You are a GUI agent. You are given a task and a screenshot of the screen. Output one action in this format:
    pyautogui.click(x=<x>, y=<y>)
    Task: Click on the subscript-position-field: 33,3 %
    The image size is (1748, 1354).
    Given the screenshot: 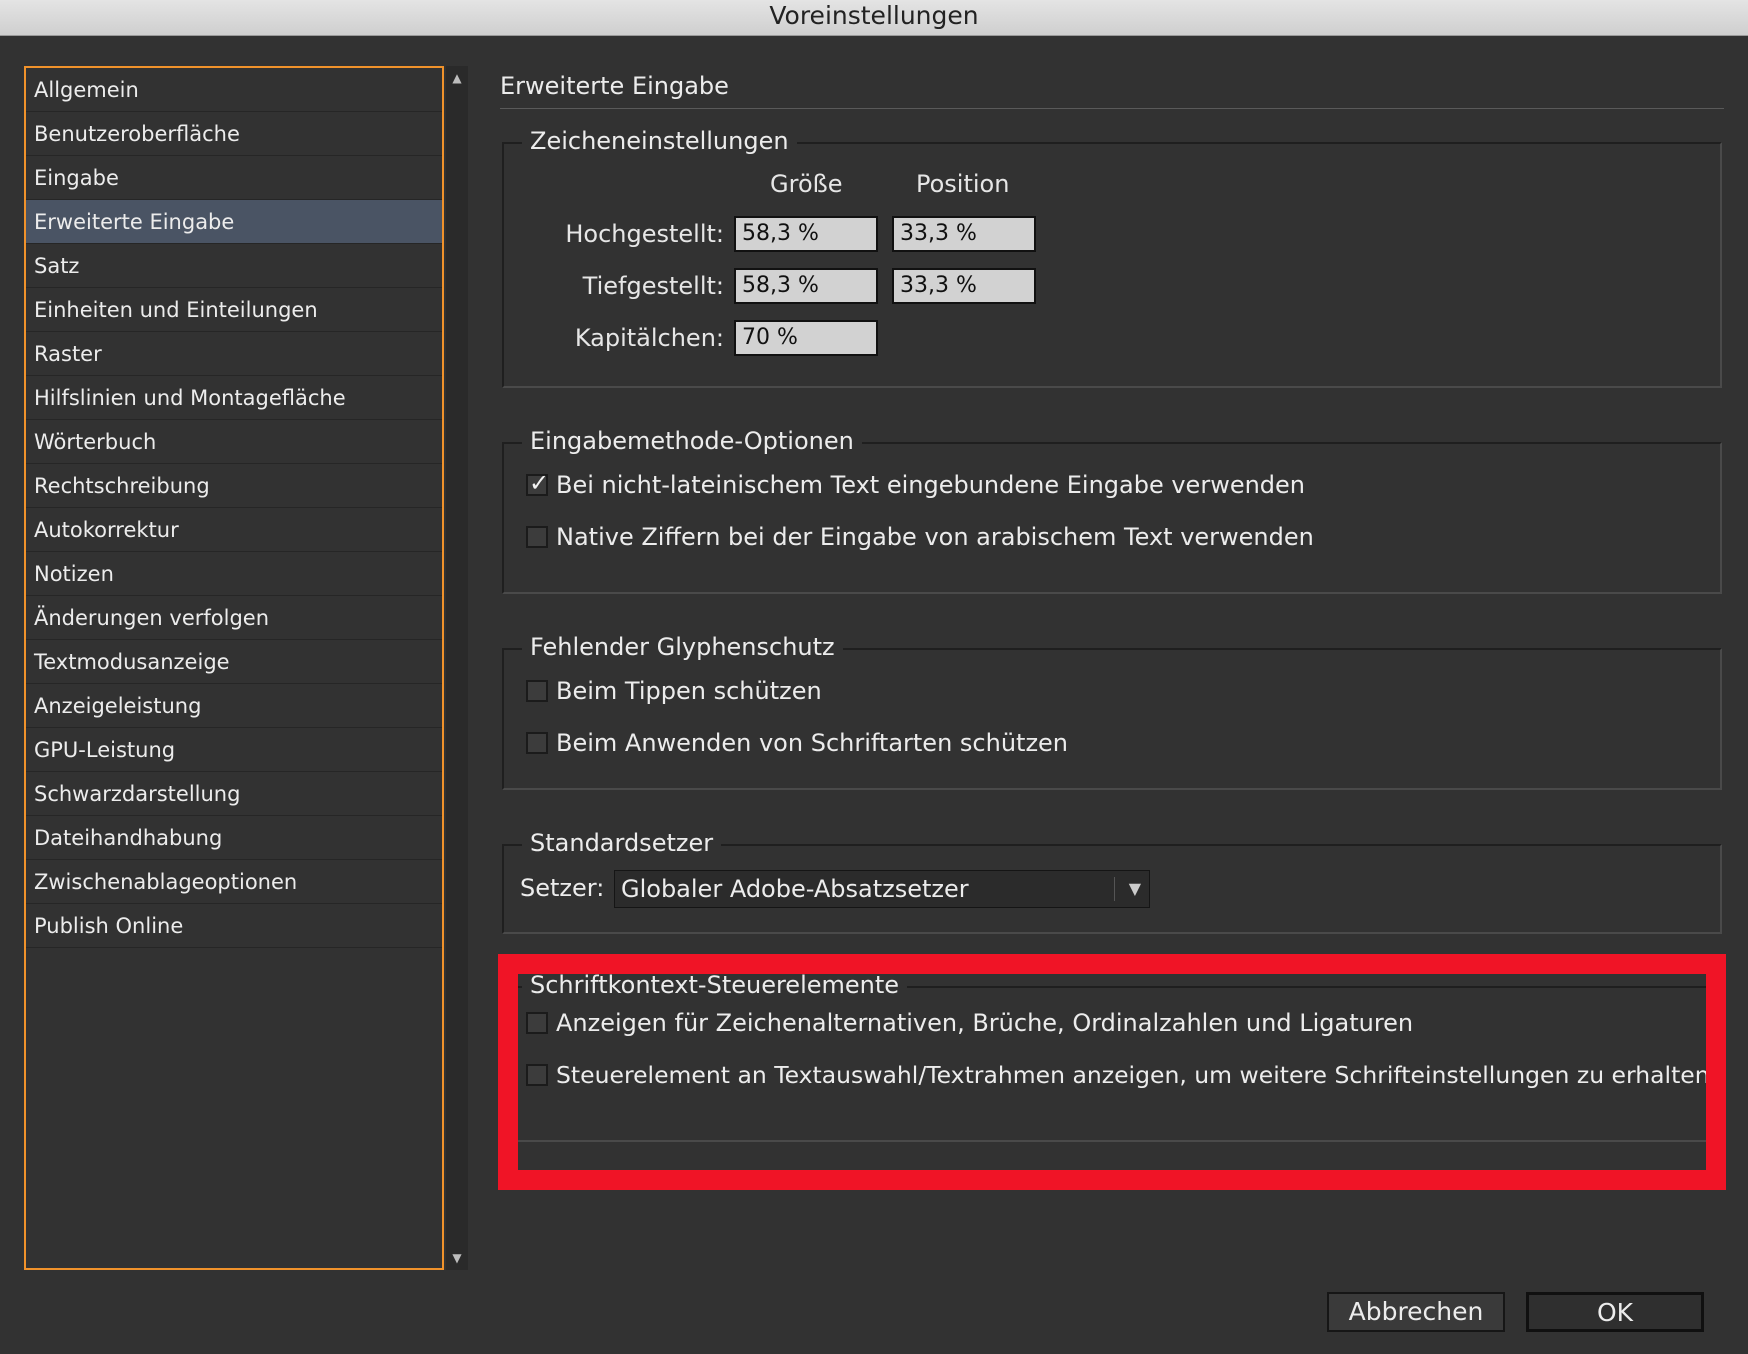 What is the action you would take?
    pyautogui.click(x=964, y=286)
    